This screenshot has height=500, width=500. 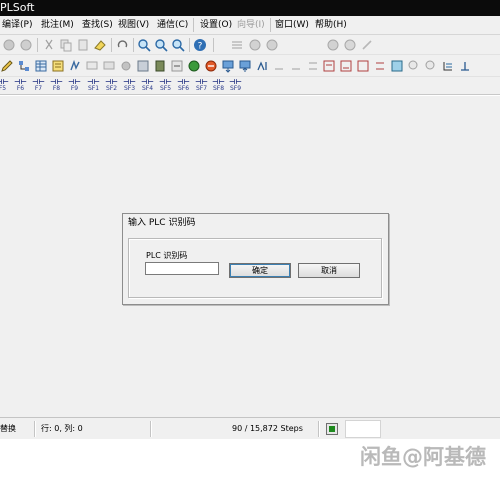 What do you see at coordinates (245, 66) in the screenshot?
I see `upload-icon` at bounding box center [245, 66].